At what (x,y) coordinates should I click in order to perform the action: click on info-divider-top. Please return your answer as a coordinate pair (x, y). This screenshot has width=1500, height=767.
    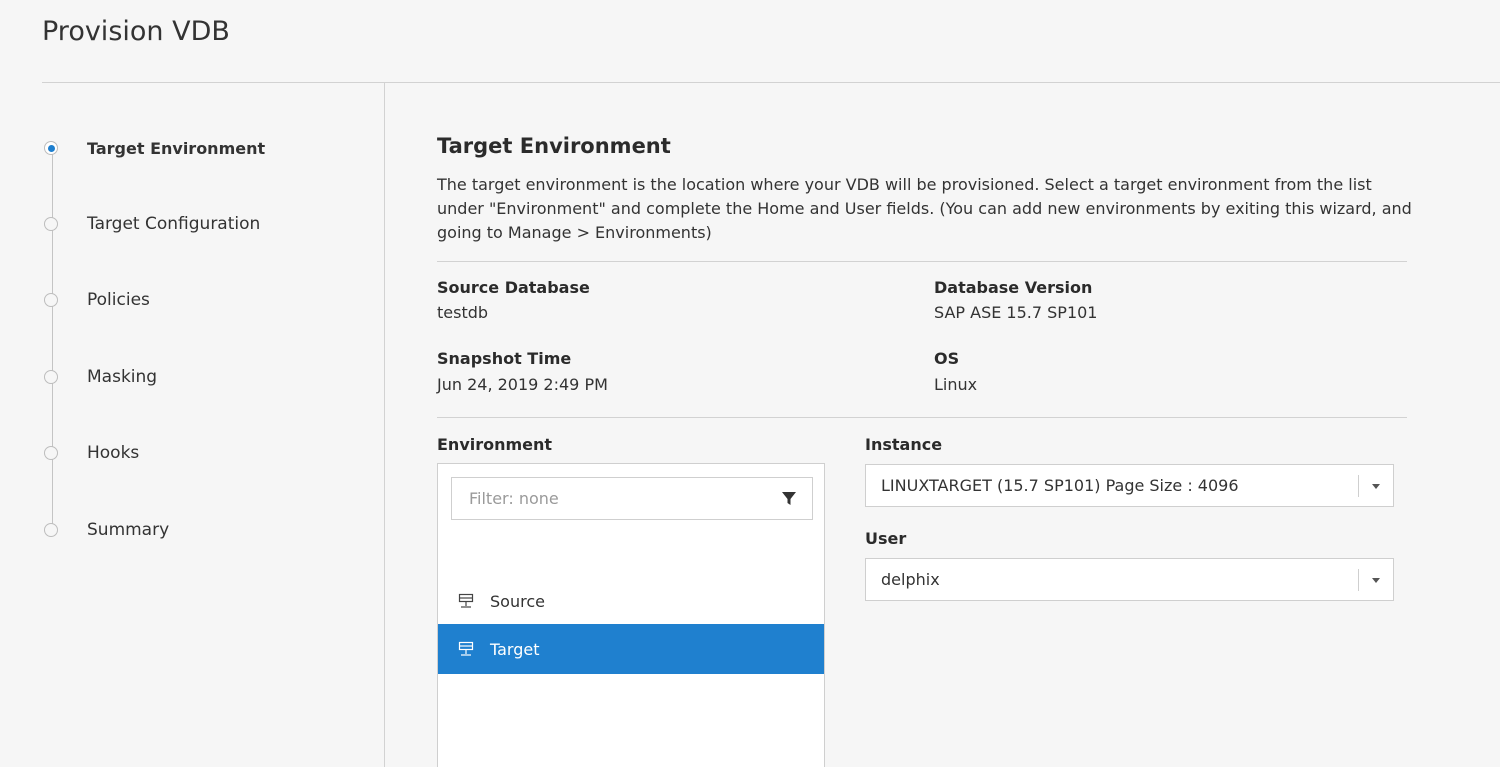
    Looking at the image, I should click on (922, 261).